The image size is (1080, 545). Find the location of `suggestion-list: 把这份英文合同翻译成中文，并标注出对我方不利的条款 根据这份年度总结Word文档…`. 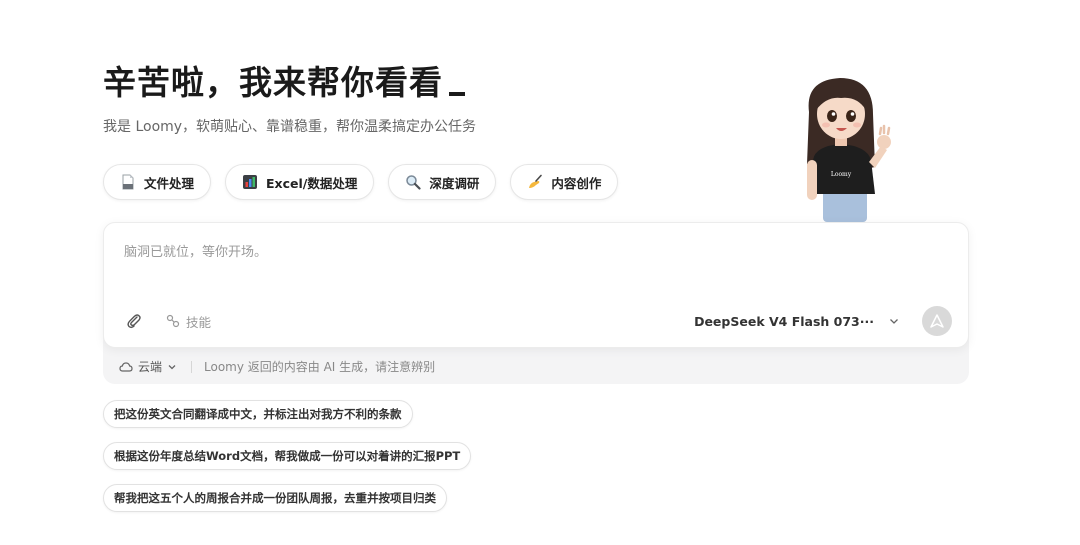

suggestion-list: 把这份英文合同翻译成中文，并标注出对我方不利的条款 根据这份年度总结Word文档… is located at coordinates (287, 456).